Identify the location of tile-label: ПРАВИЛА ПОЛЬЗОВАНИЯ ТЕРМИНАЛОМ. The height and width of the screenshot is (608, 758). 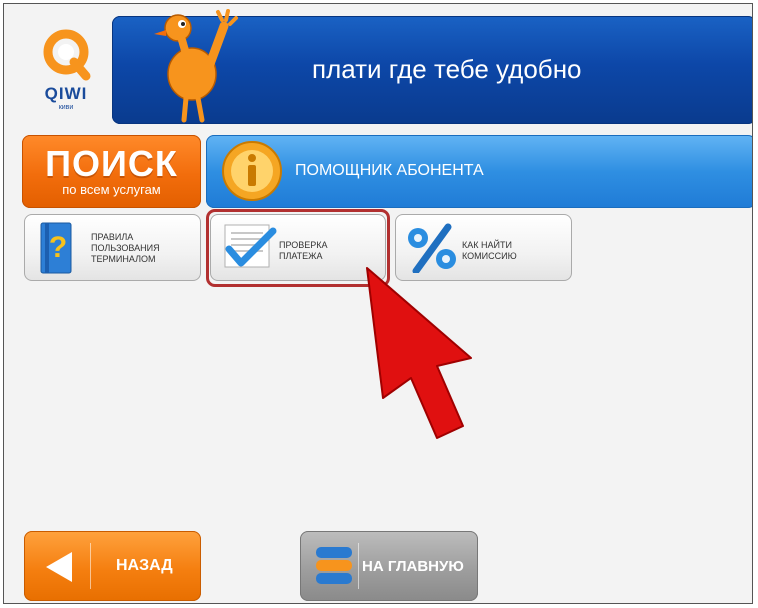
(125, 248).